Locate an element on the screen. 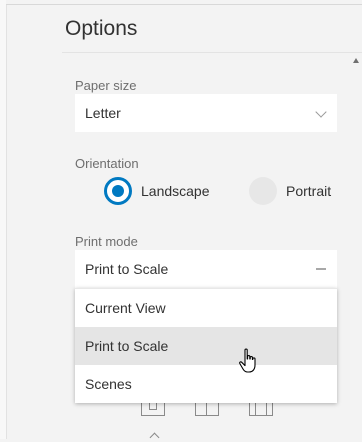 The width and height of the screenshot is (362, 442). collapse-icon is located at coordinates (321, 269).